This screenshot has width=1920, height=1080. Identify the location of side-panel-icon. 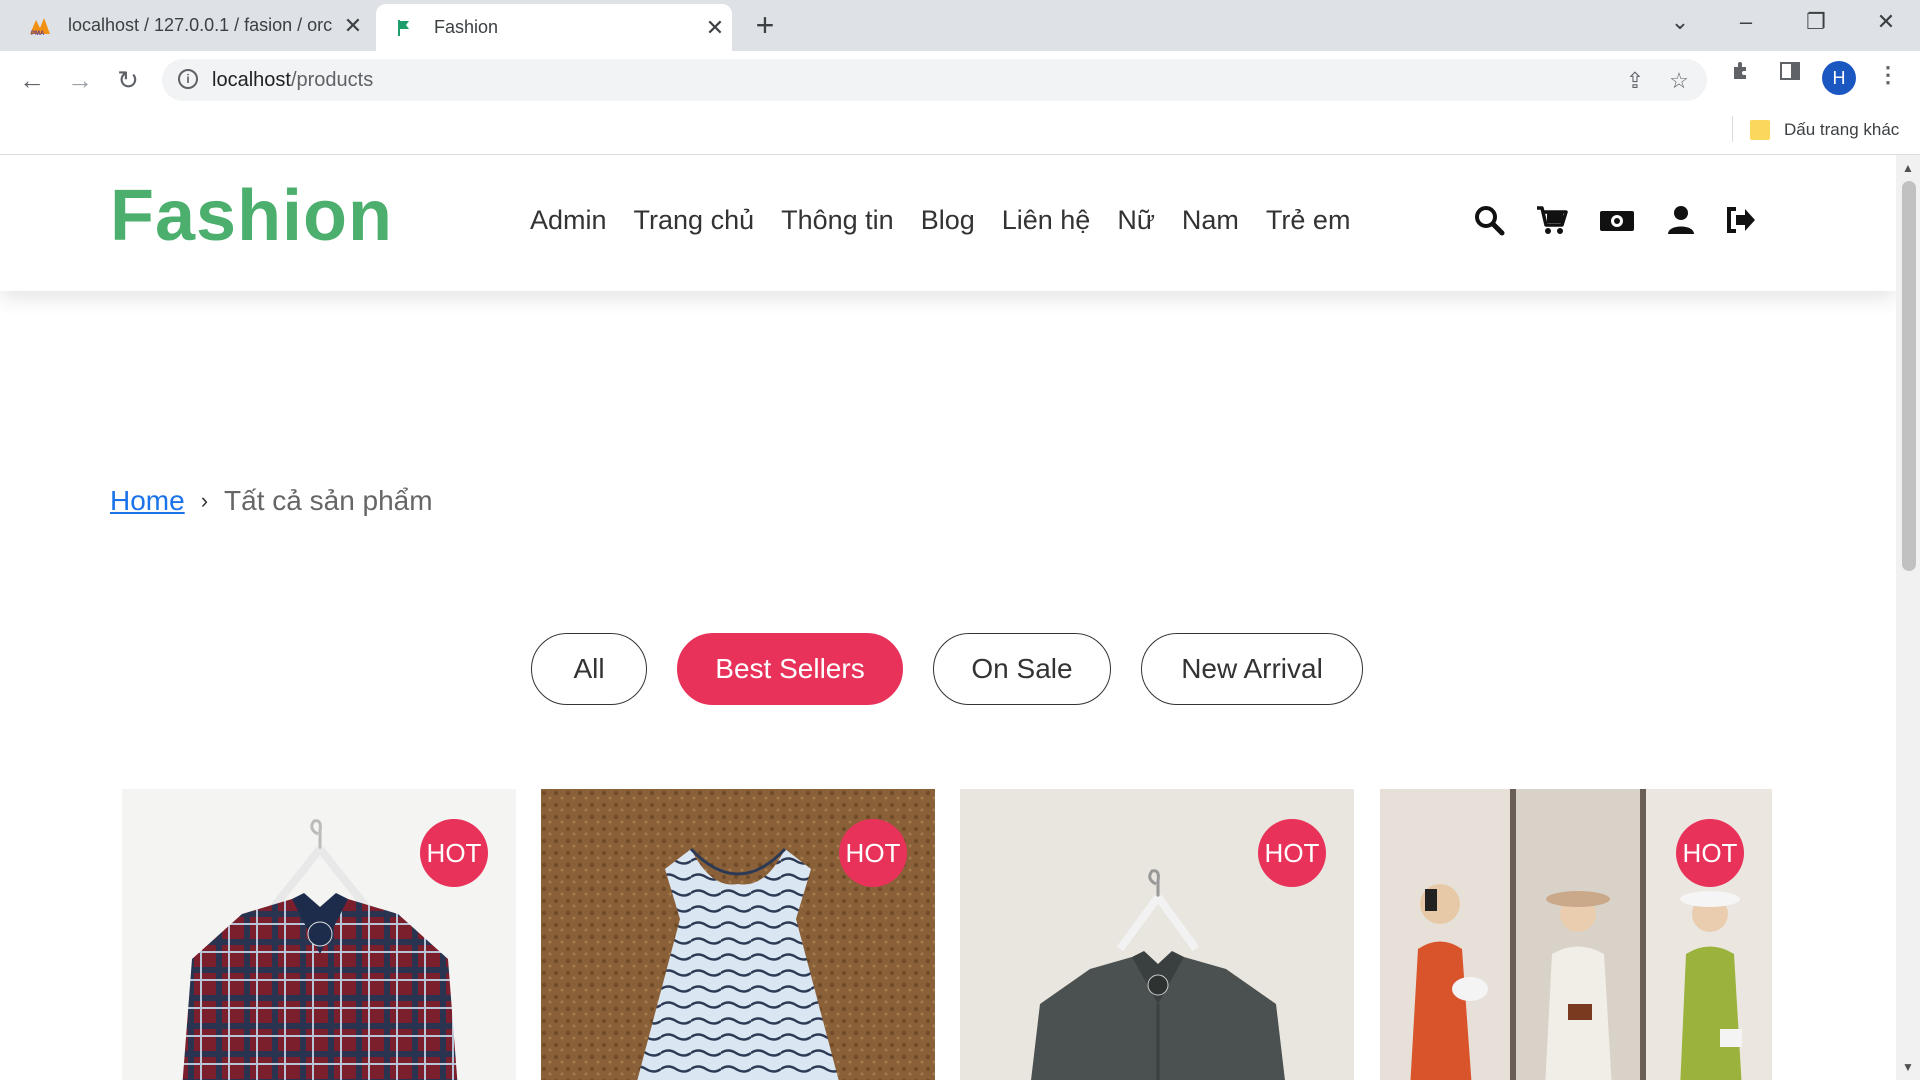
(1790, 75).